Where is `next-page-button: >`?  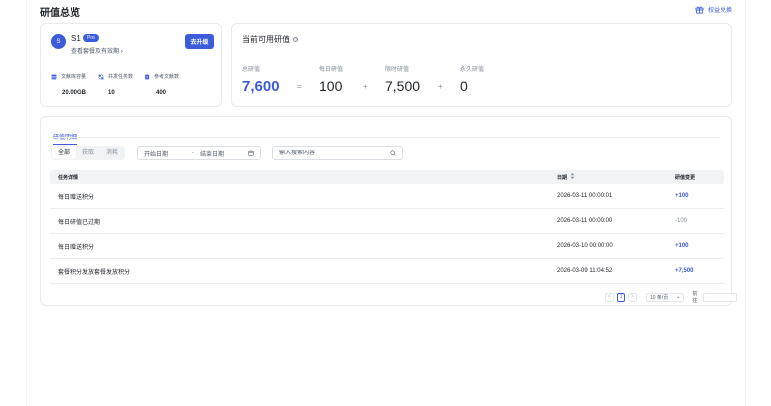
next-page-button: > is located at coordinates (632, 297).